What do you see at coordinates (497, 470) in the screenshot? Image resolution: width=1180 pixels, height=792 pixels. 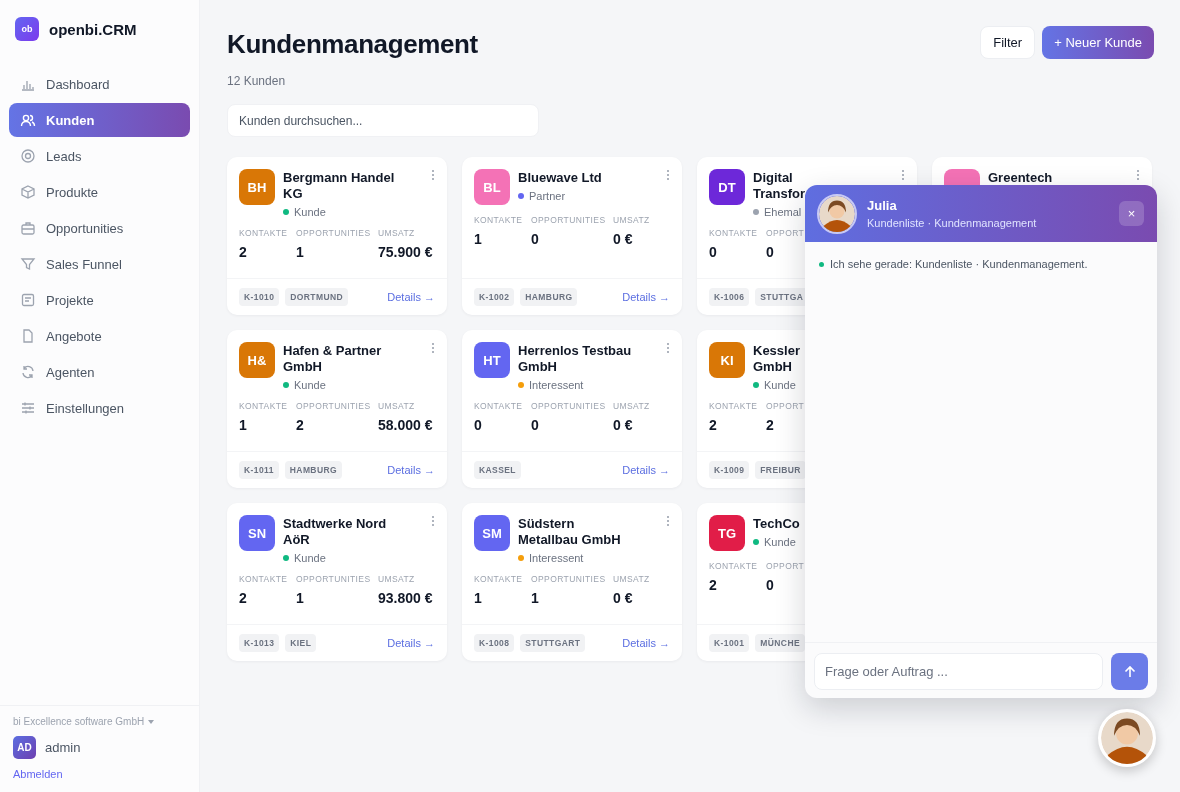 I see `tag: KASSEL` at bounding box center [497, 470].